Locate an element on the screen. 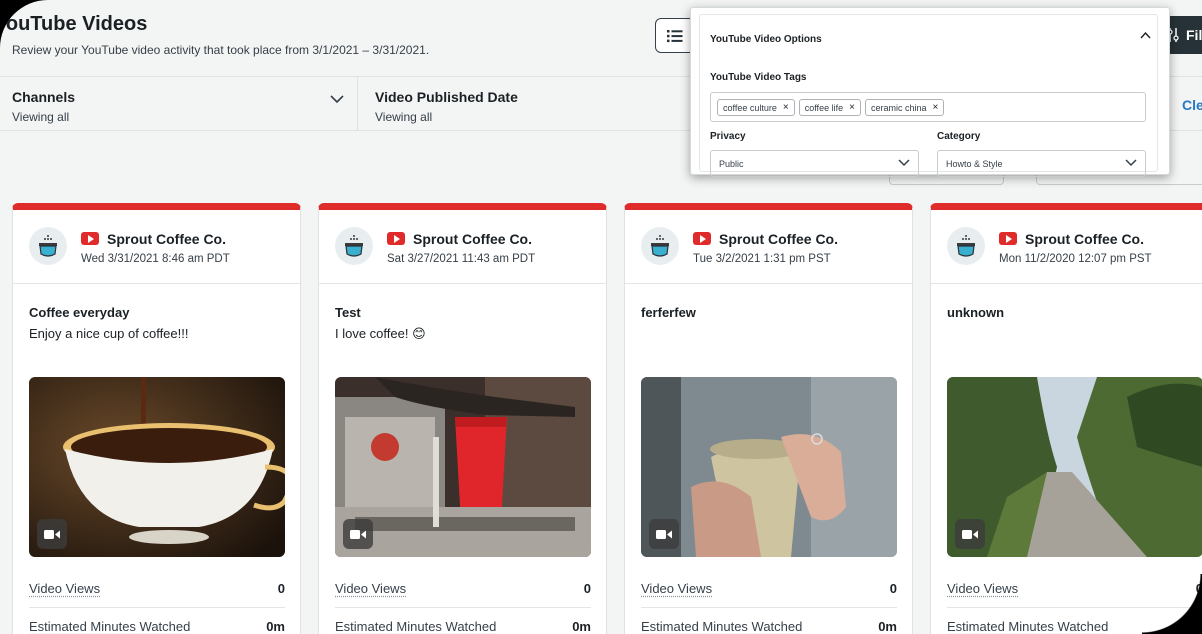  forest-road-image is located at coordinates (1074, 467).